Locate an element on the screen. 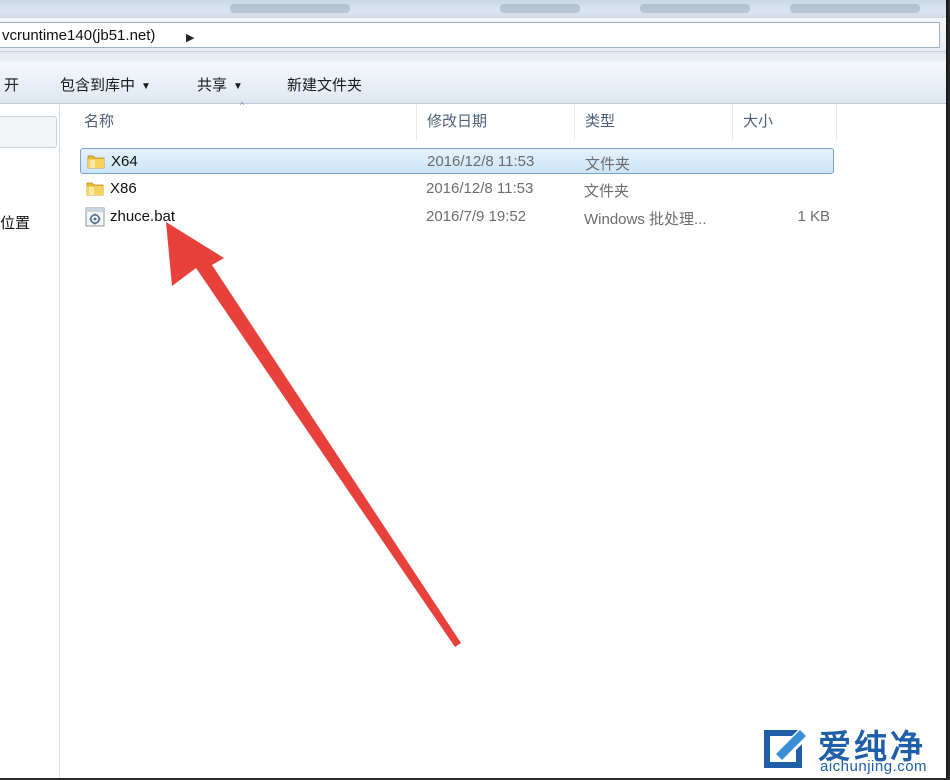 The width and height of the screenshot is (950, 780). address-bar: vcruntime140(jb51.net) ▶ is located at coordinates (473, 35).